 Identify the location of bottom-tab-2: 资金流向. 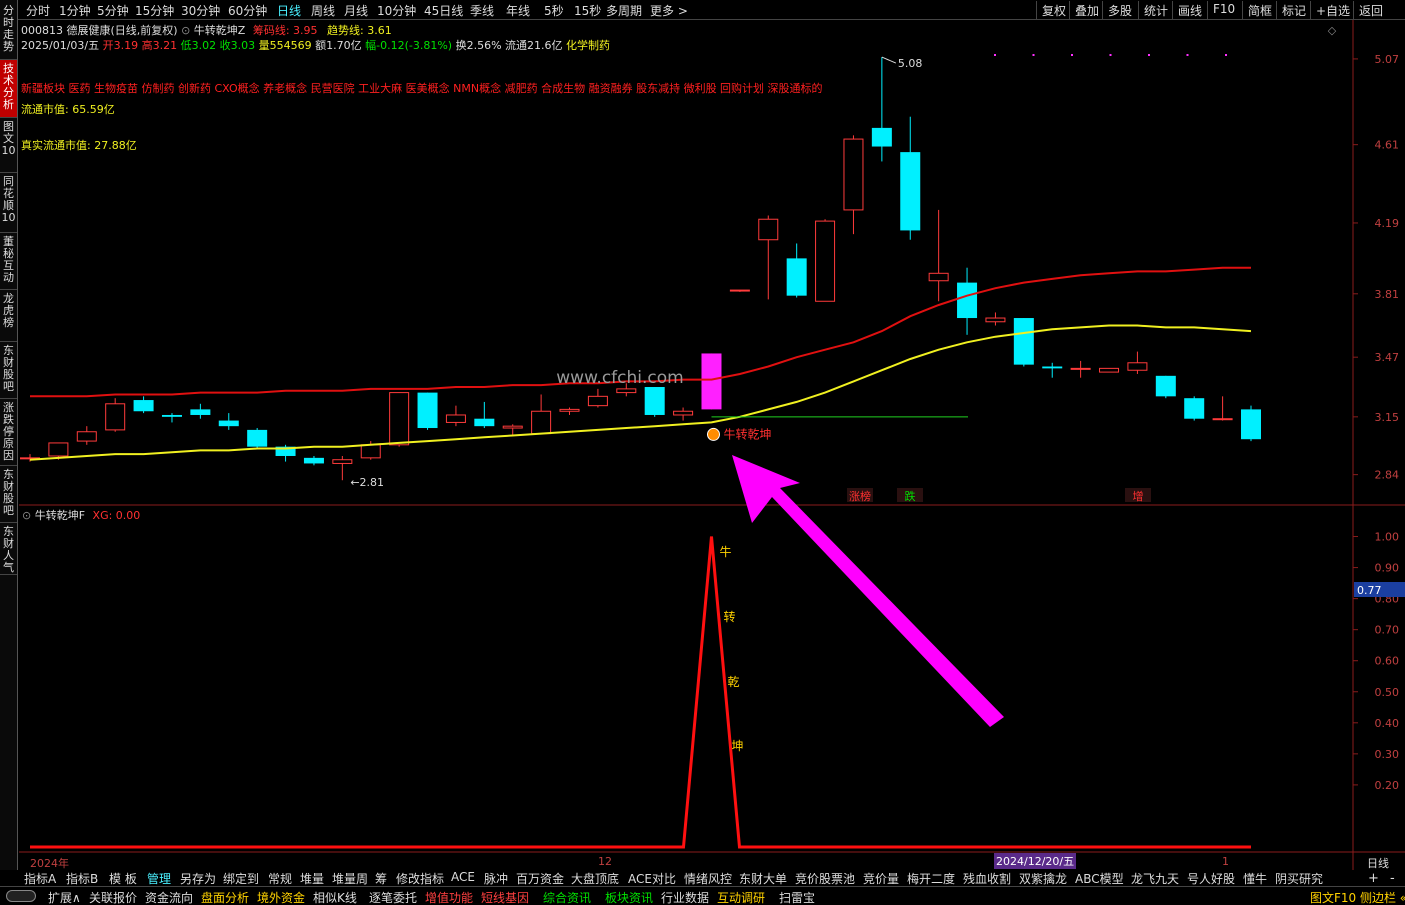
(169, 897).